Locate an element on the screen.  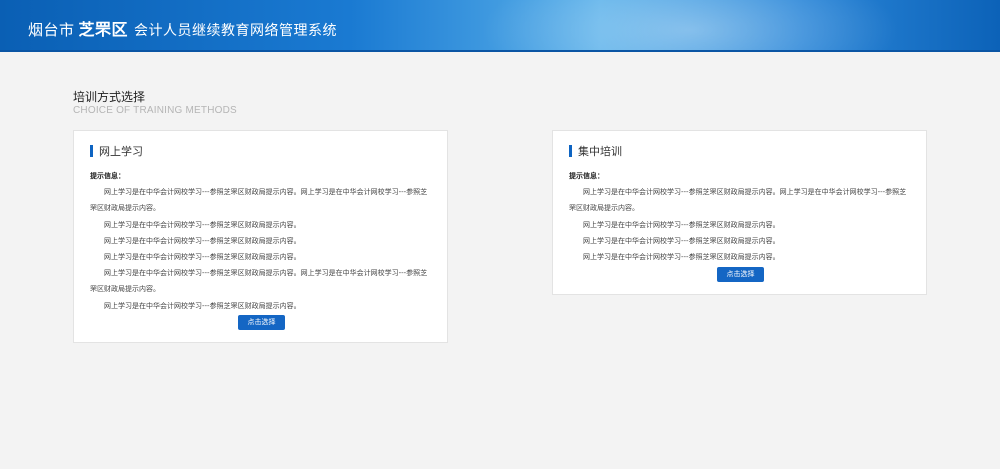
centralized-training-choose-button: 点击选择 is located at coordinates (740, 274).